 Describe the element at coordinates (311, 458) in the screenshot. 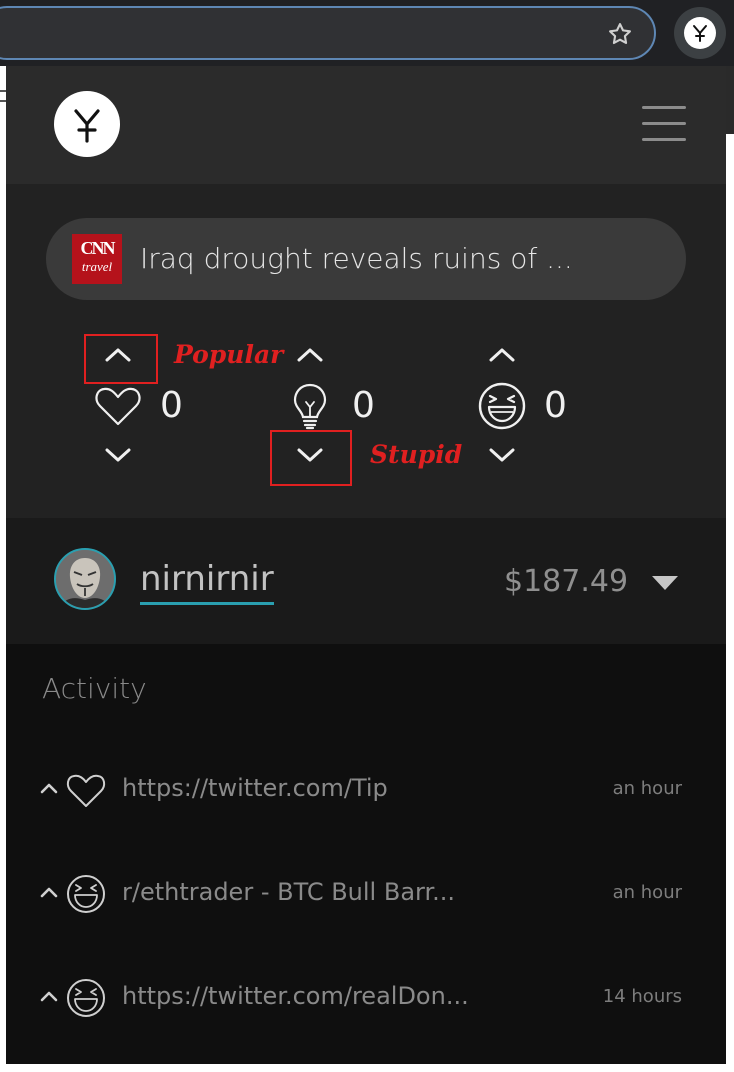

I see `annotation-stupid-box` at that location.